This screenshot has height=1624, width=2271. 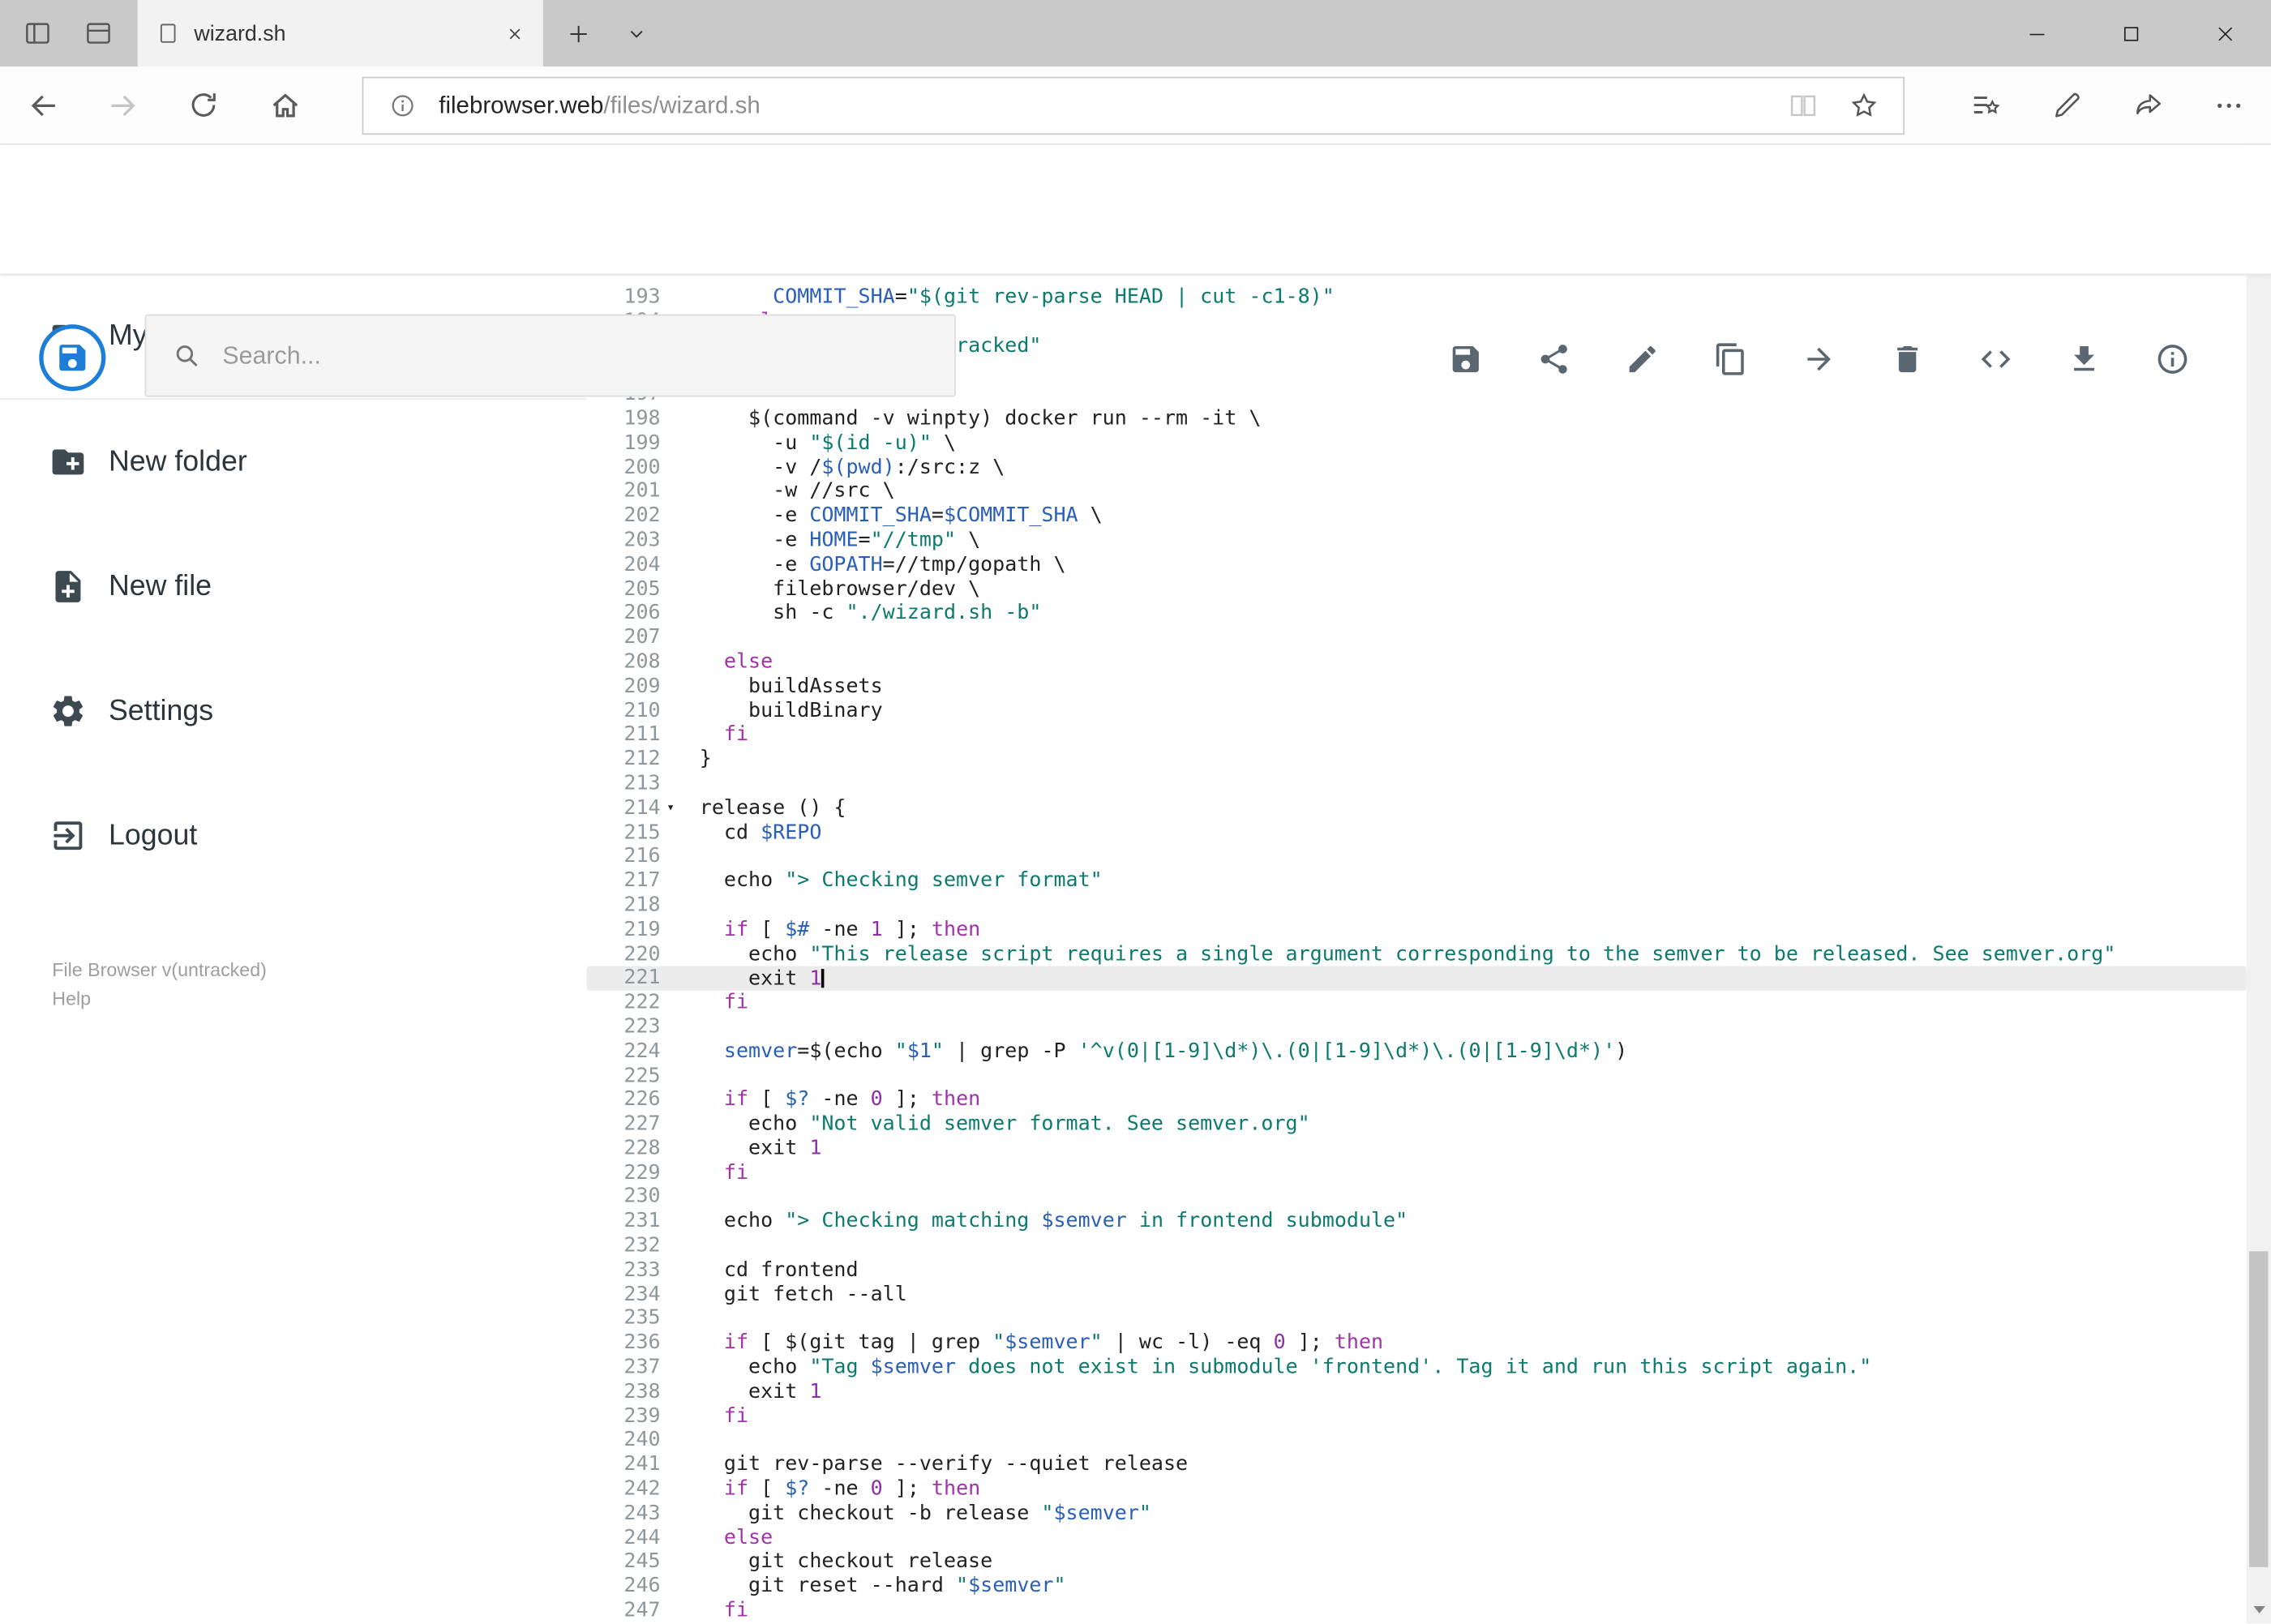 What do you see at coordinates (99, 33) in the screenshot?
I see `tab-preview-button` at bounding box center [99, 33].